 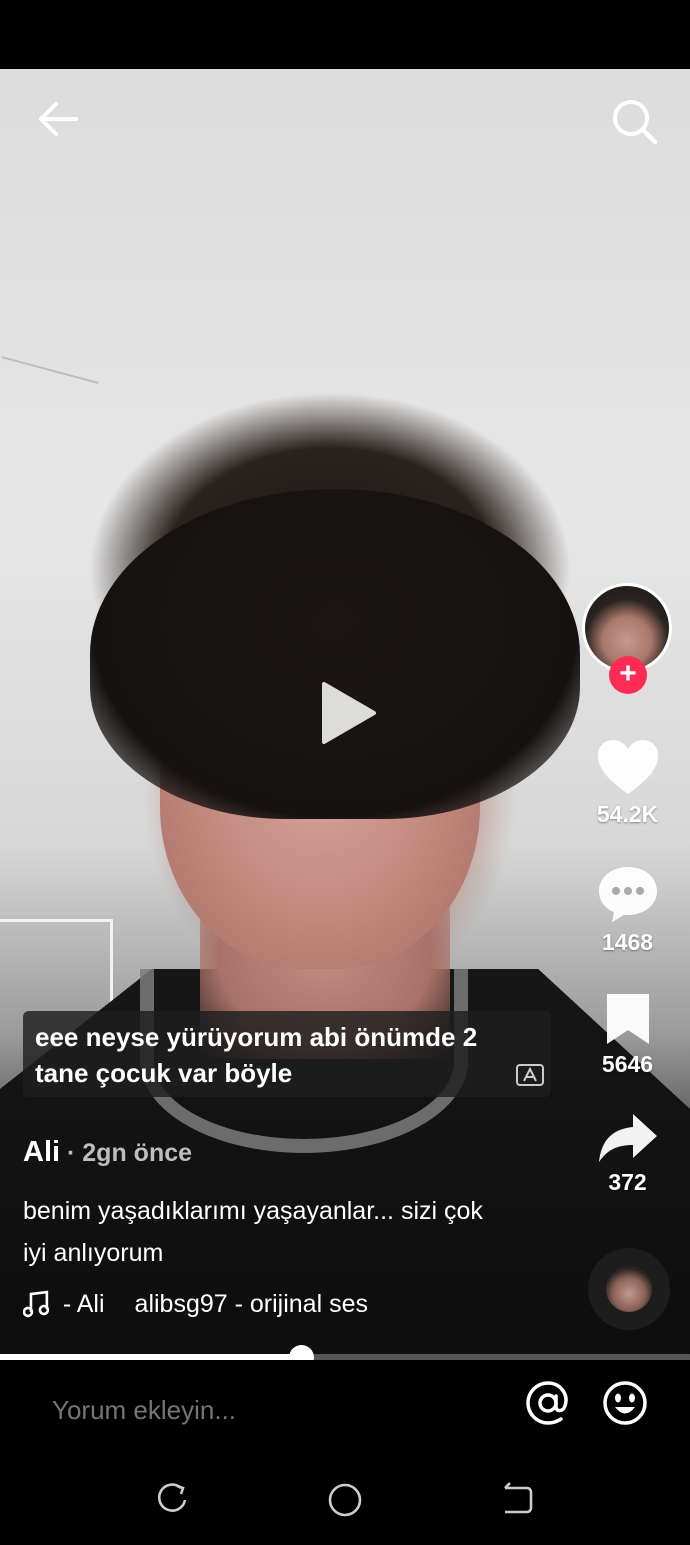 I want to click on status-bar, so click(x=345, y=34).